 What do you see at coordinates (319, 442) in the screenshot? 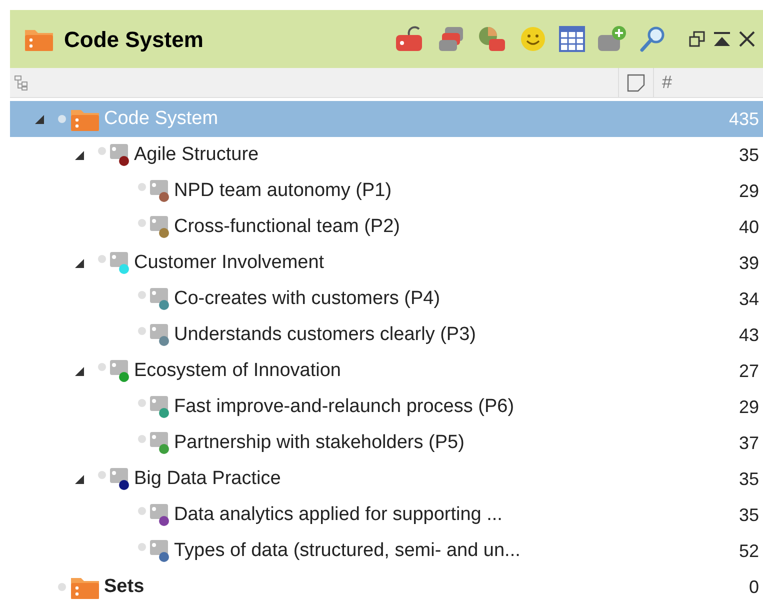
I see `code-label: Partnership with stakeholders (P5)` at bounding box center [319, 442].